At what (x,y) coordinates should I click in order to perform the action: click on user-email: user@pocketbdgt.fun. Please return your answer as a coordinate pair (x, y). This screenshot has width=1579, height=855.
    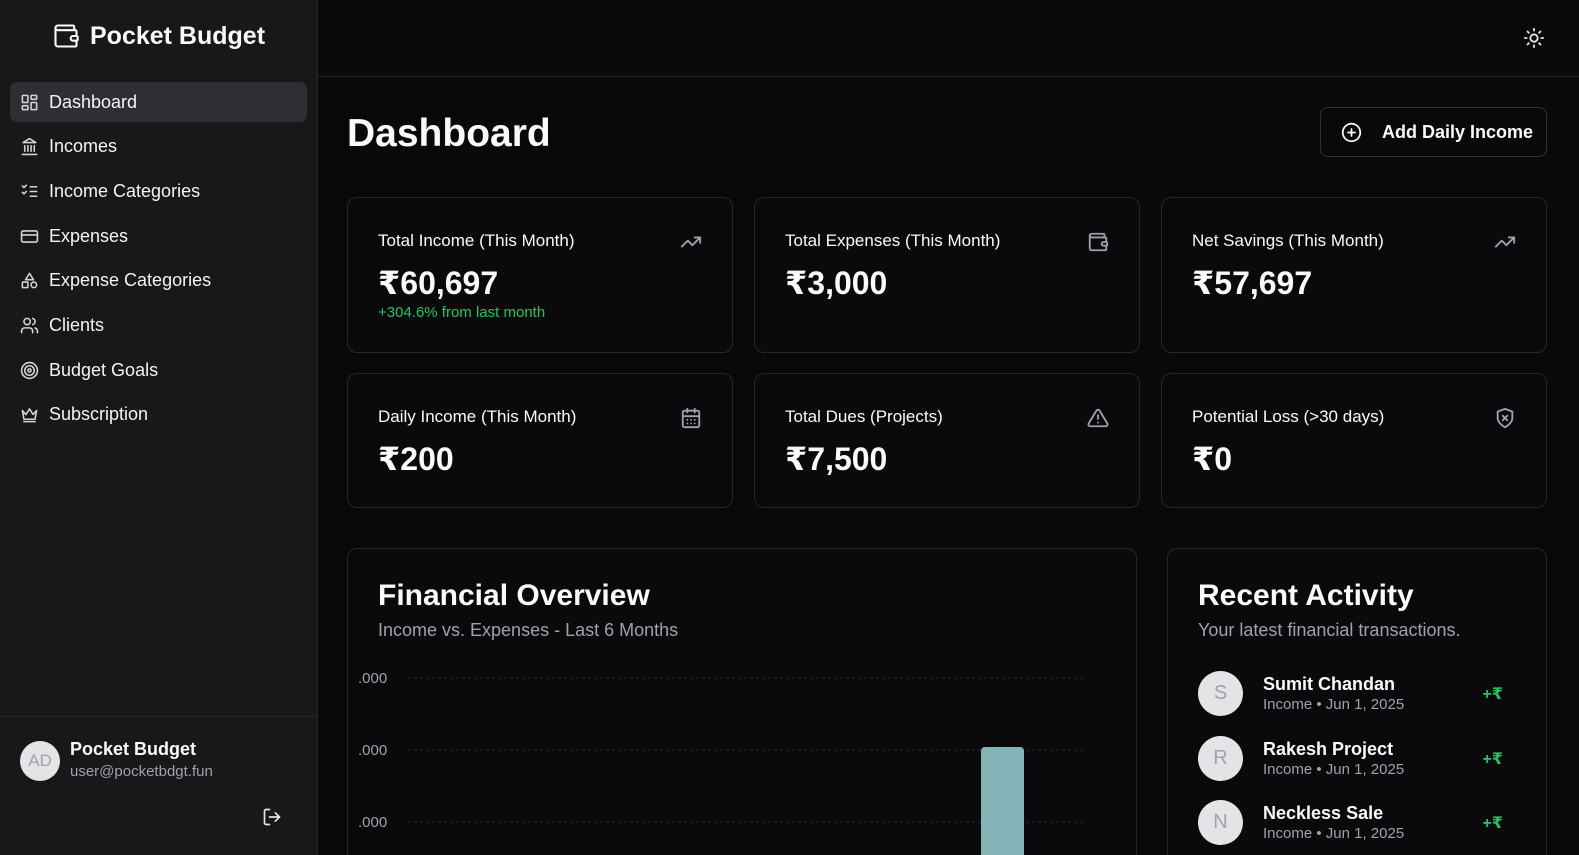
    Looking at the image, I should click on (141, 771).